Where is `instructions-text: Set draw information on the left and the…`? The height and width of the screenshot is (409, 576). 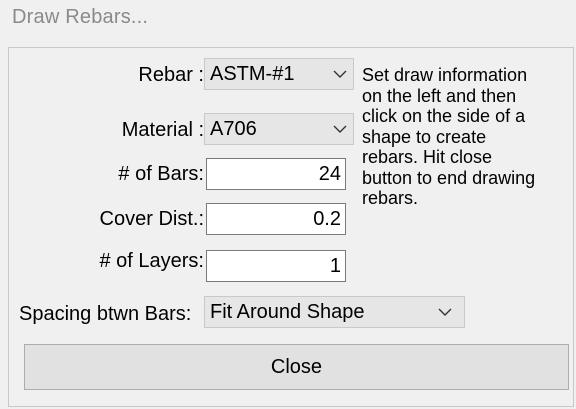
instructions-text: Set draw information on the left and the… is located at coordinates (467, 137).